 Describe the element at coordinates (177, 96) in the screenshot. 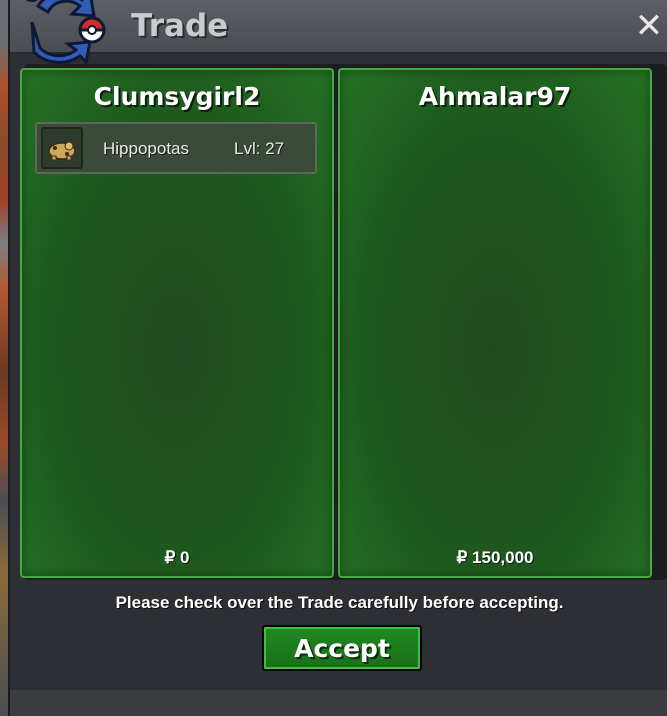

I see `my-trainer-name: Clumsygirl2` at that location.